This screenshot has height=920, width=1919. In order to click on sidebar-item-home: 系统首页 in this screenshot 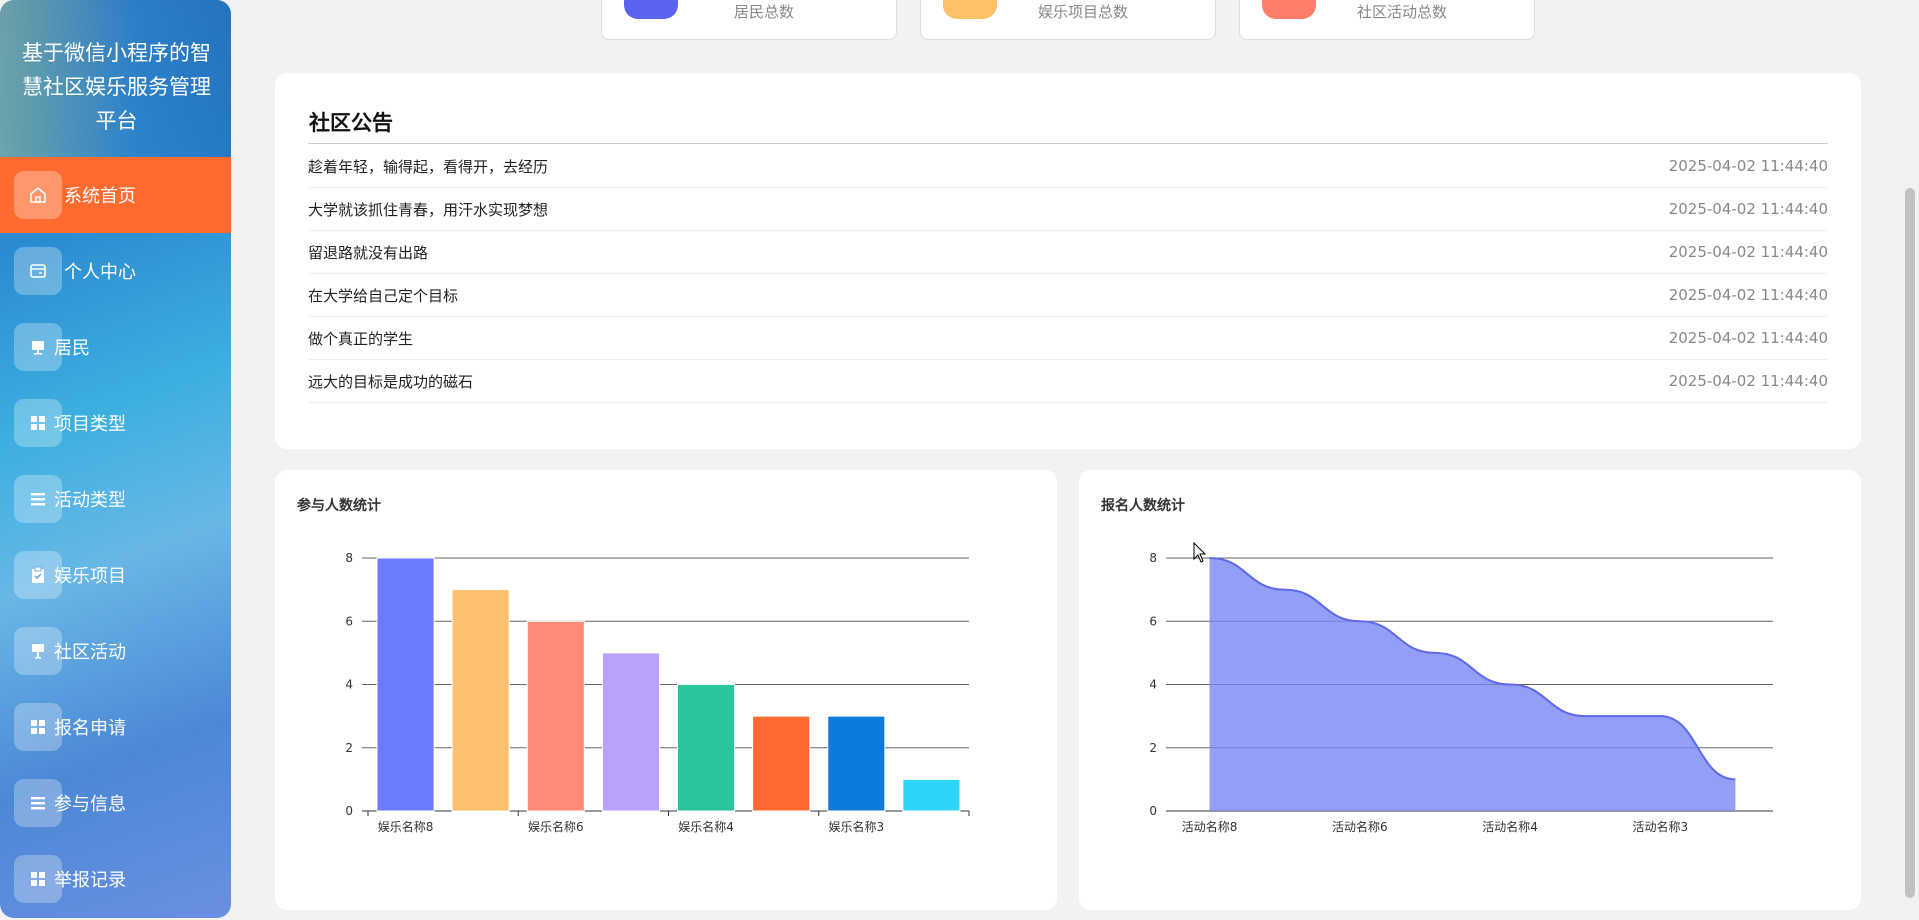, I will do `click(115, 195)`.